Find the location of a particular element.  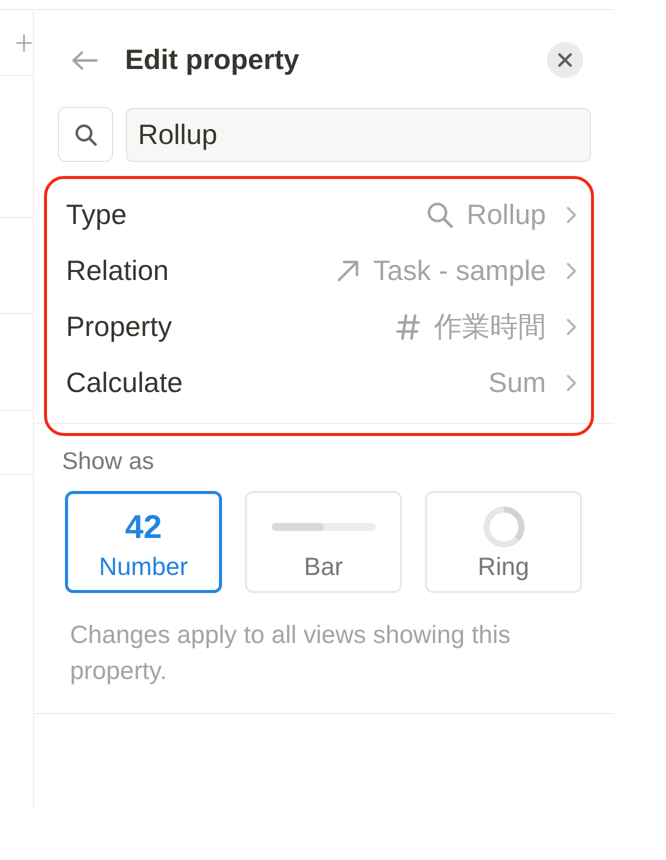

helper-text: Changes apply to all views showing this property. is located at coordinates (291, 653).